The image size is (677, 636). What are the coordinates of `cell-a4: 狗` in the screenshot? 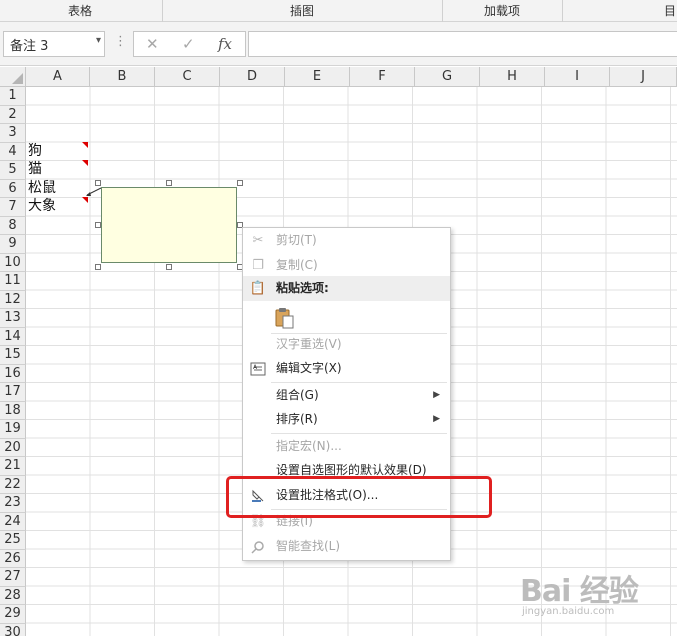 It's located at (35, 151).